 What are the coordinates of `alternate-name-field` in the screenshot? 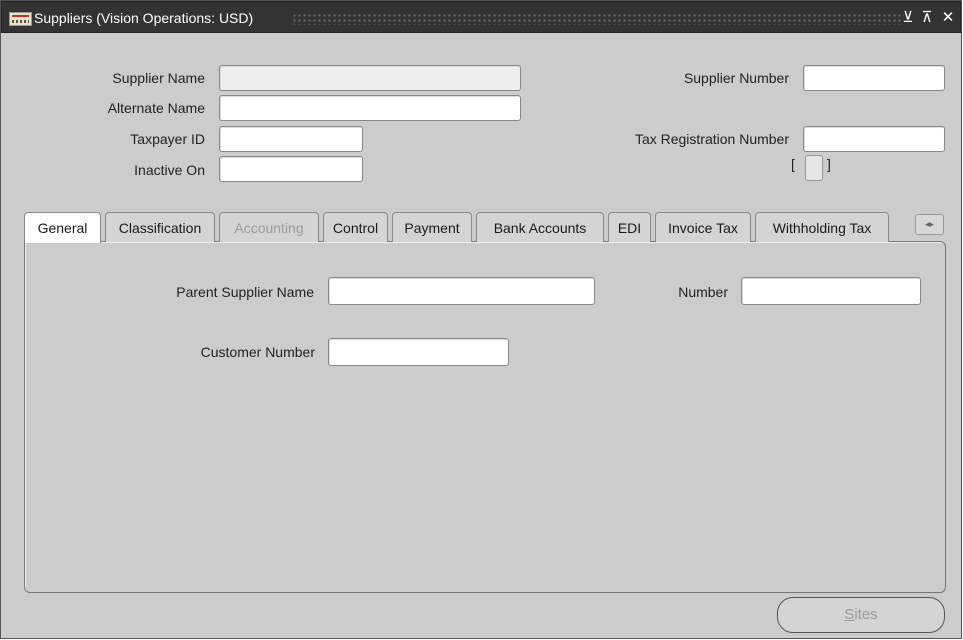 It's located at (370, 108).